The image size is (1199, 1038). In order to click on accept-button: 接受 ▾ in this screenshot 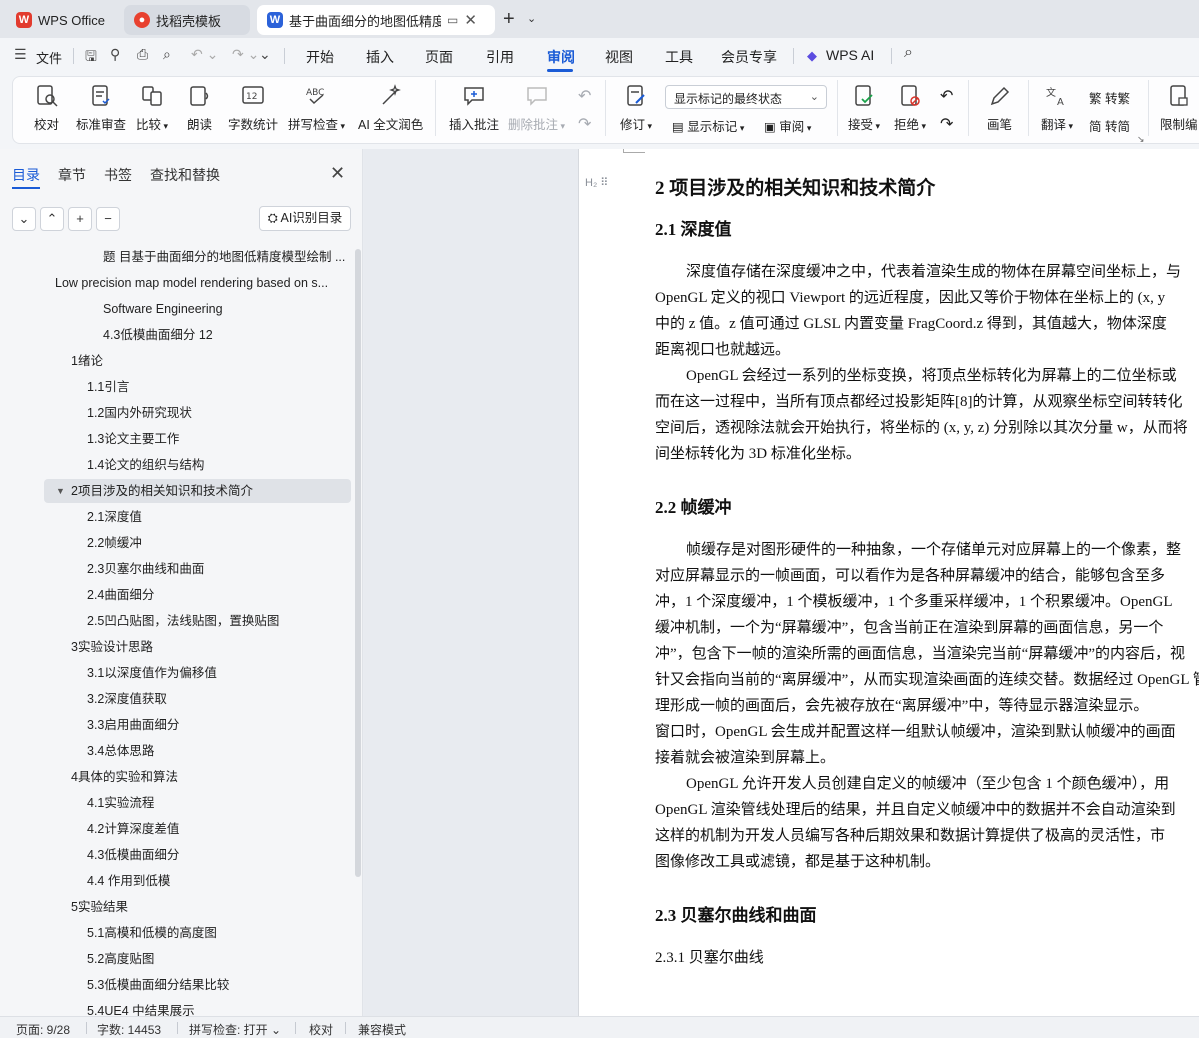, I will do `click(864, 108)`.